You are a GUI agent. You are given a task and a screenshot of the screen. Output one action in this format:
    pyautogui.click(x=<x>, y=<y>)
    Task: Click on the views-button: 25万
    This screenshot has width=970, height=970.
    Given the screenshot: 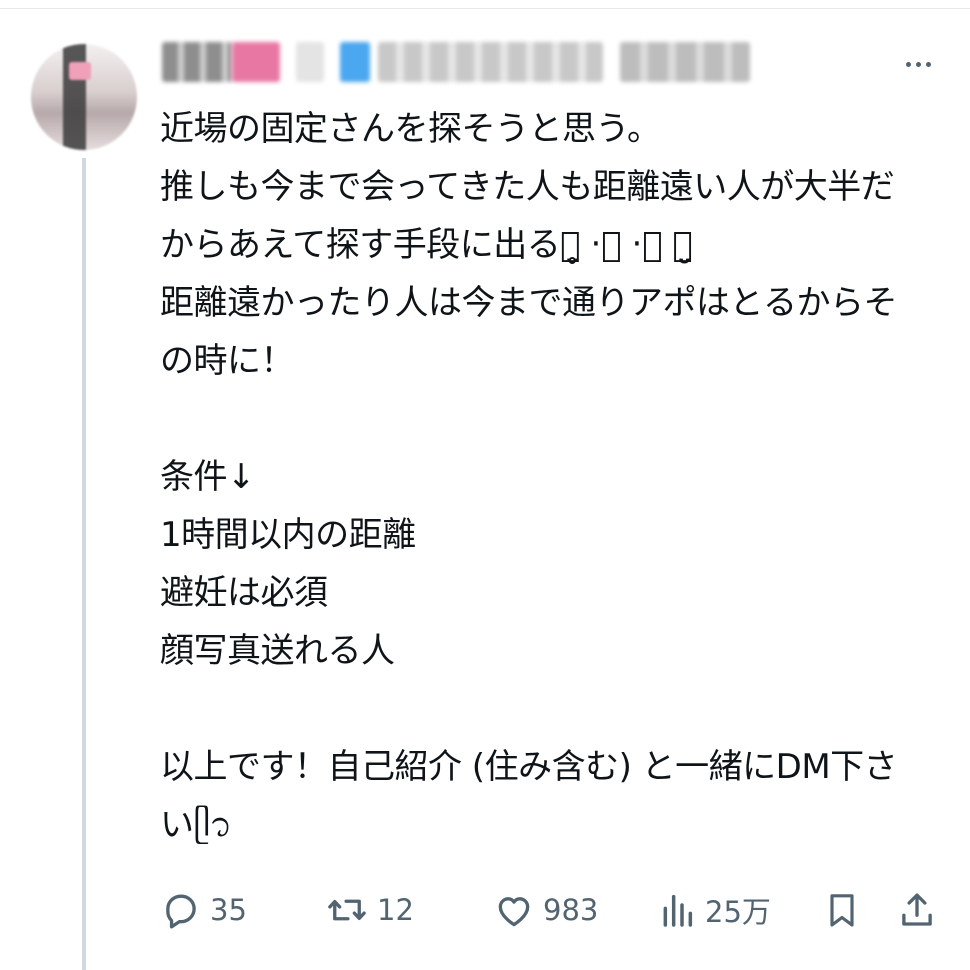 What is the action you would take?
    pyautogui.click(x=714, y=910)
    